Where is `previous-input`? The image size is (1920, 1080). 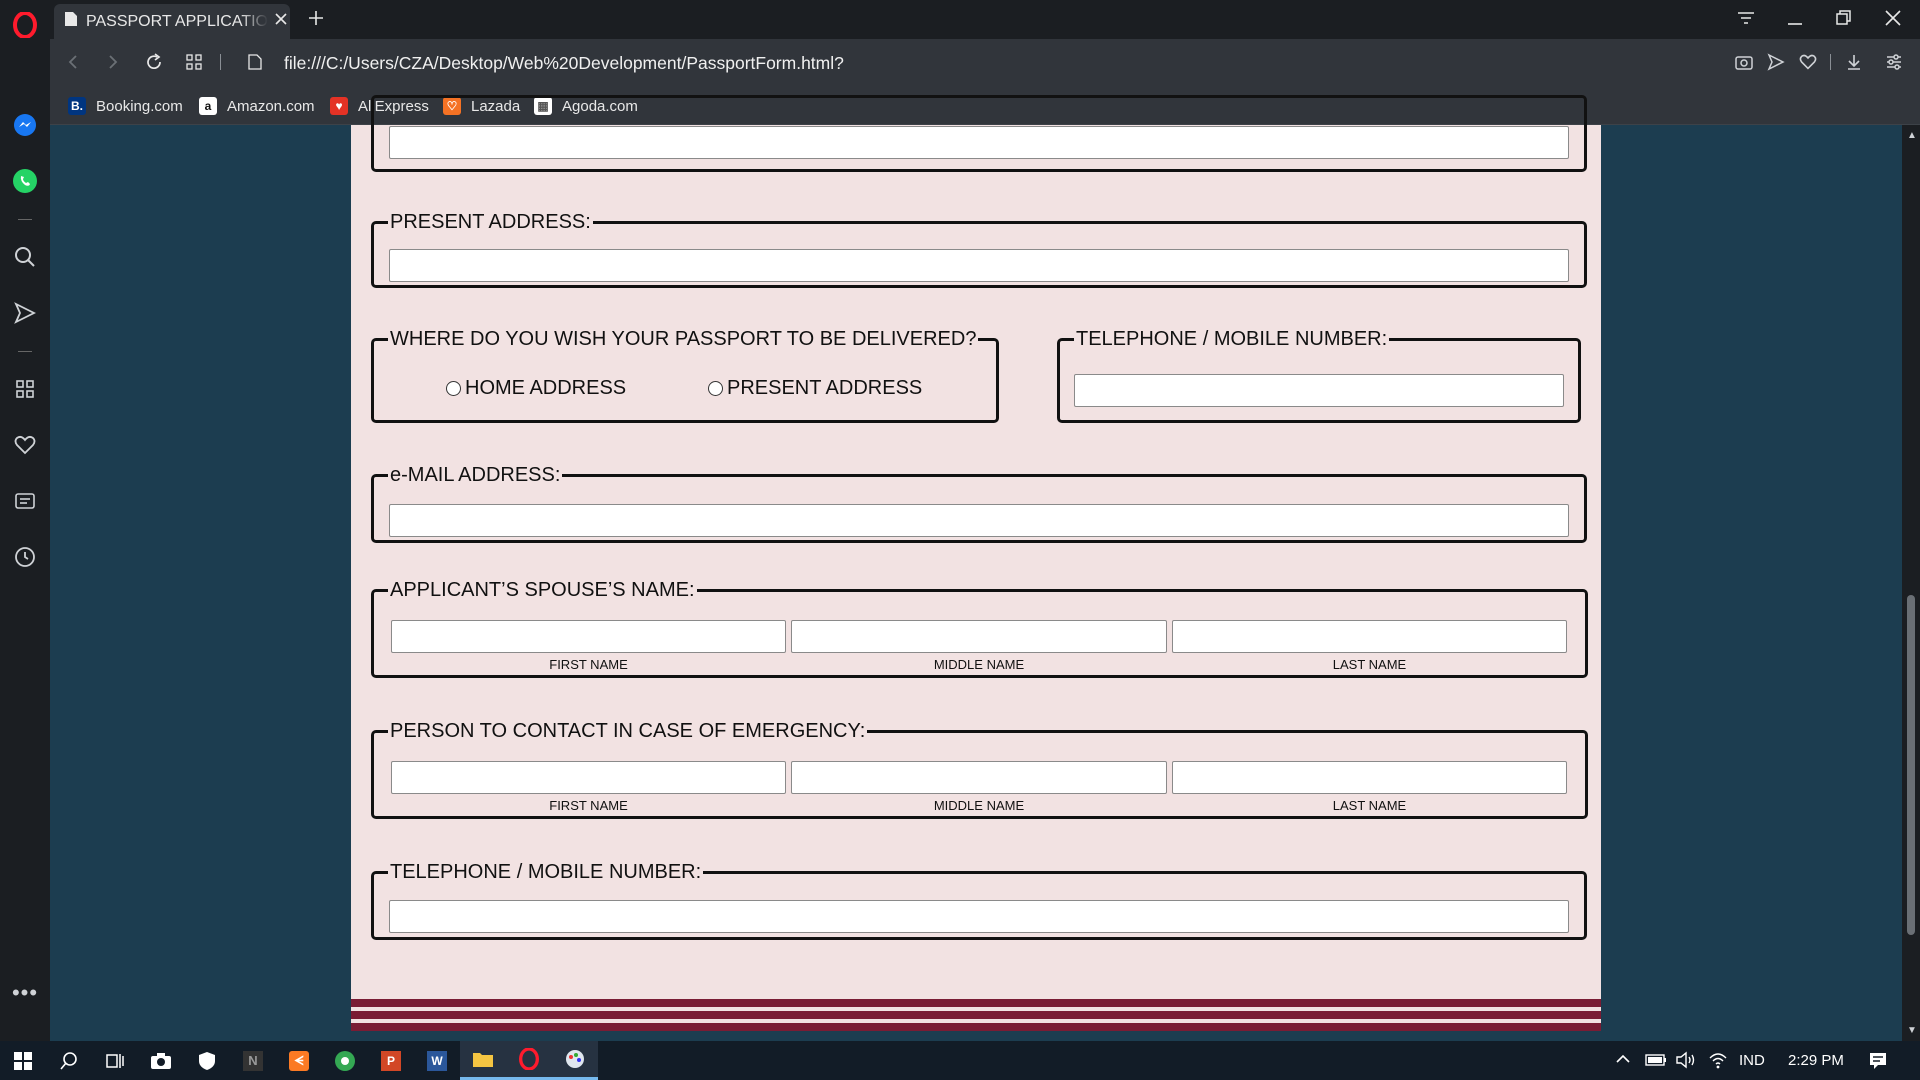 previous-input is located at coordinates (979, 142).